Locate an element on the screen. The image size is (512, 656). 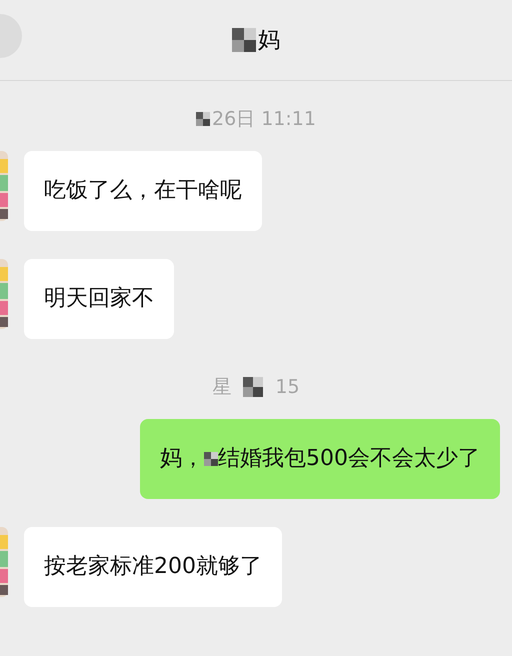
message-bubble: 按老家标准200就够了 is located at coordinates (153, 567).